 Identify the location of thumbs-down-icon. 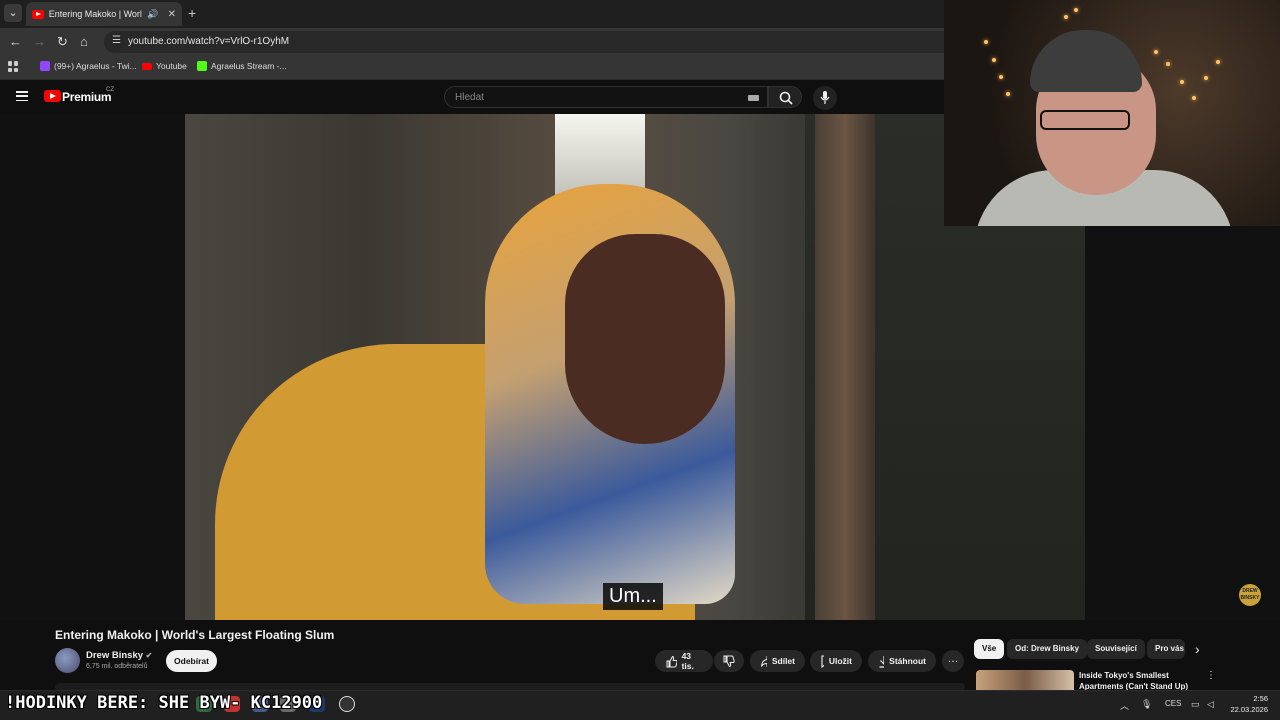
(729, 661).